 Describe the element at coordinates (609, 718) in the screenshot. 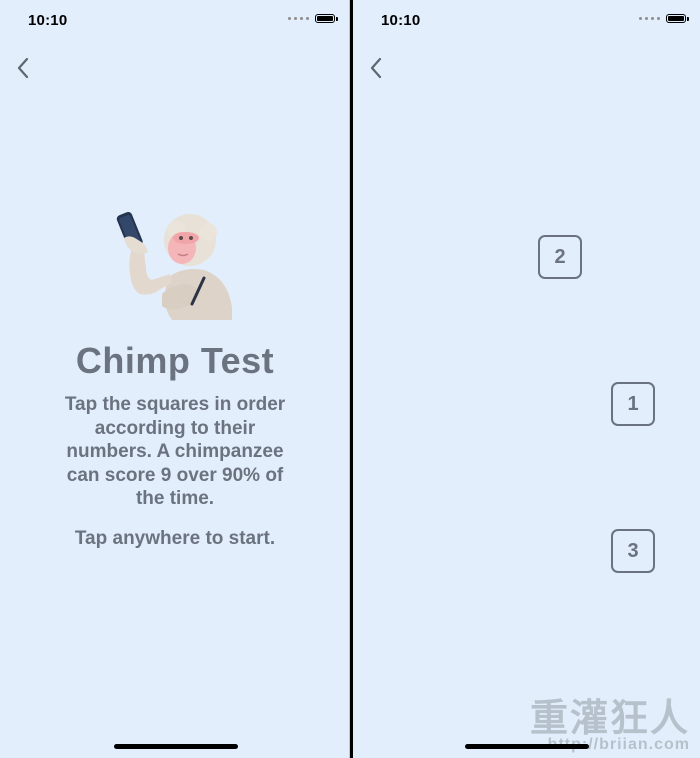

I see `watermark-text: 重灌狂人` at that location.